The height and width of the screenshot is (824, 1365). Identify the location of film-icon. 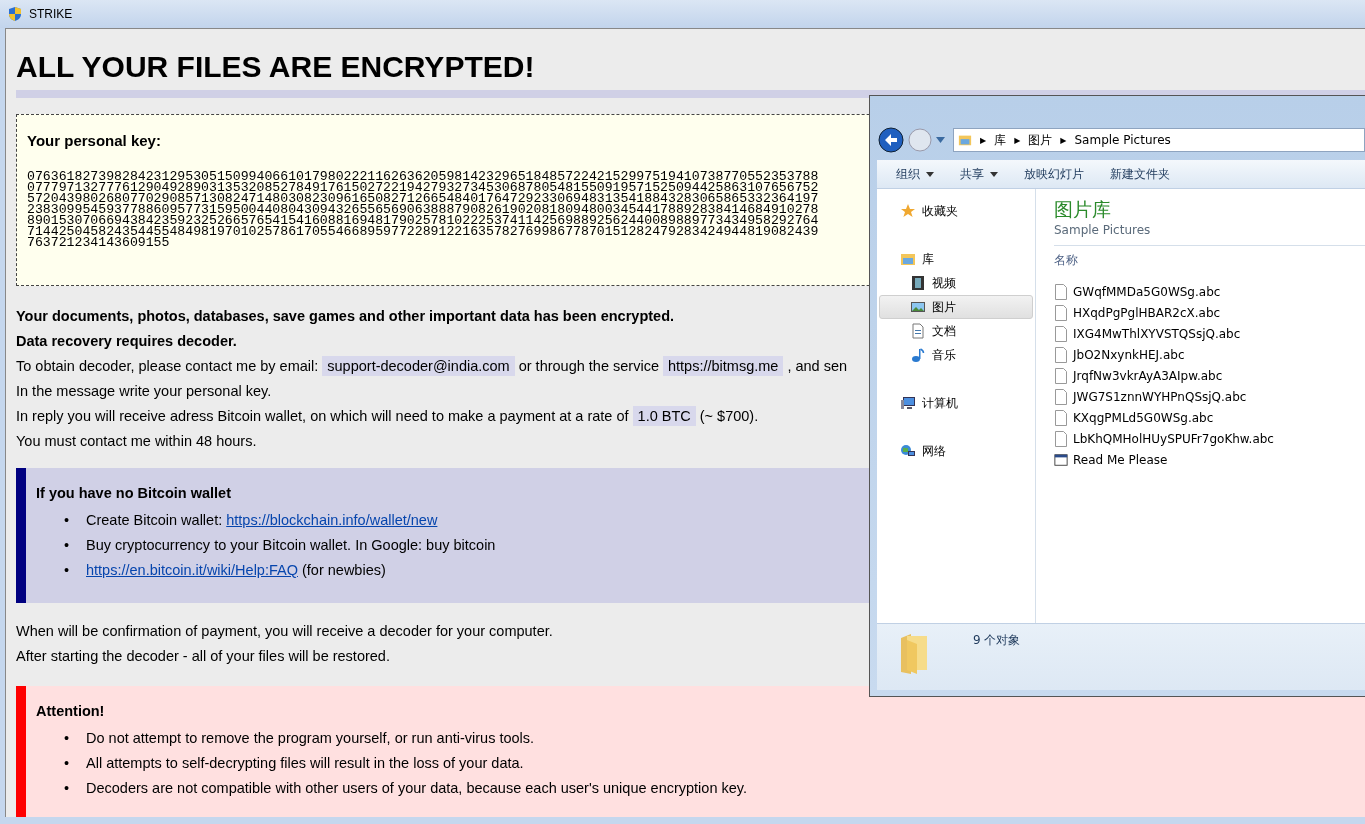
(918, 283).